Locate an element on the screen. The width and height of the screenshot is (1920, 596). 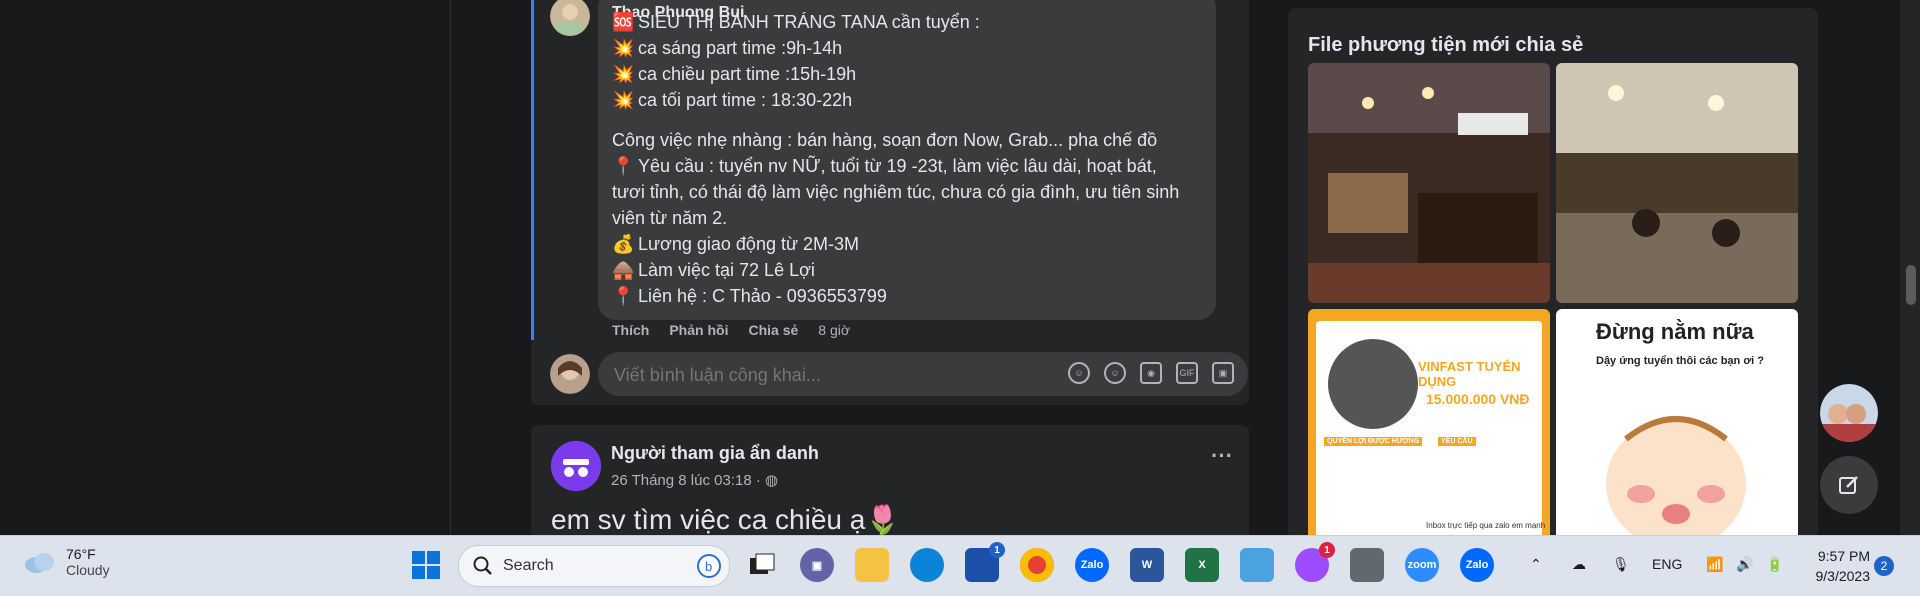
media-title: File phương tiện mới chia sẻ is located at coordinates (1446, 45).